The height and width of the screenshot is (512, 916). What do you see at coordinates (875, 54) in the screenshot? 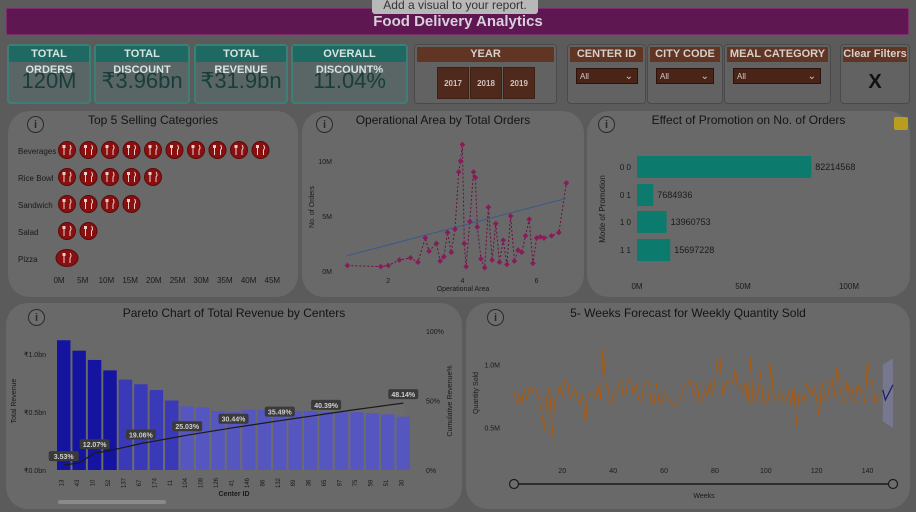
I see `clear-filters-label: Clear Filters` at bounding box center [875, 54].